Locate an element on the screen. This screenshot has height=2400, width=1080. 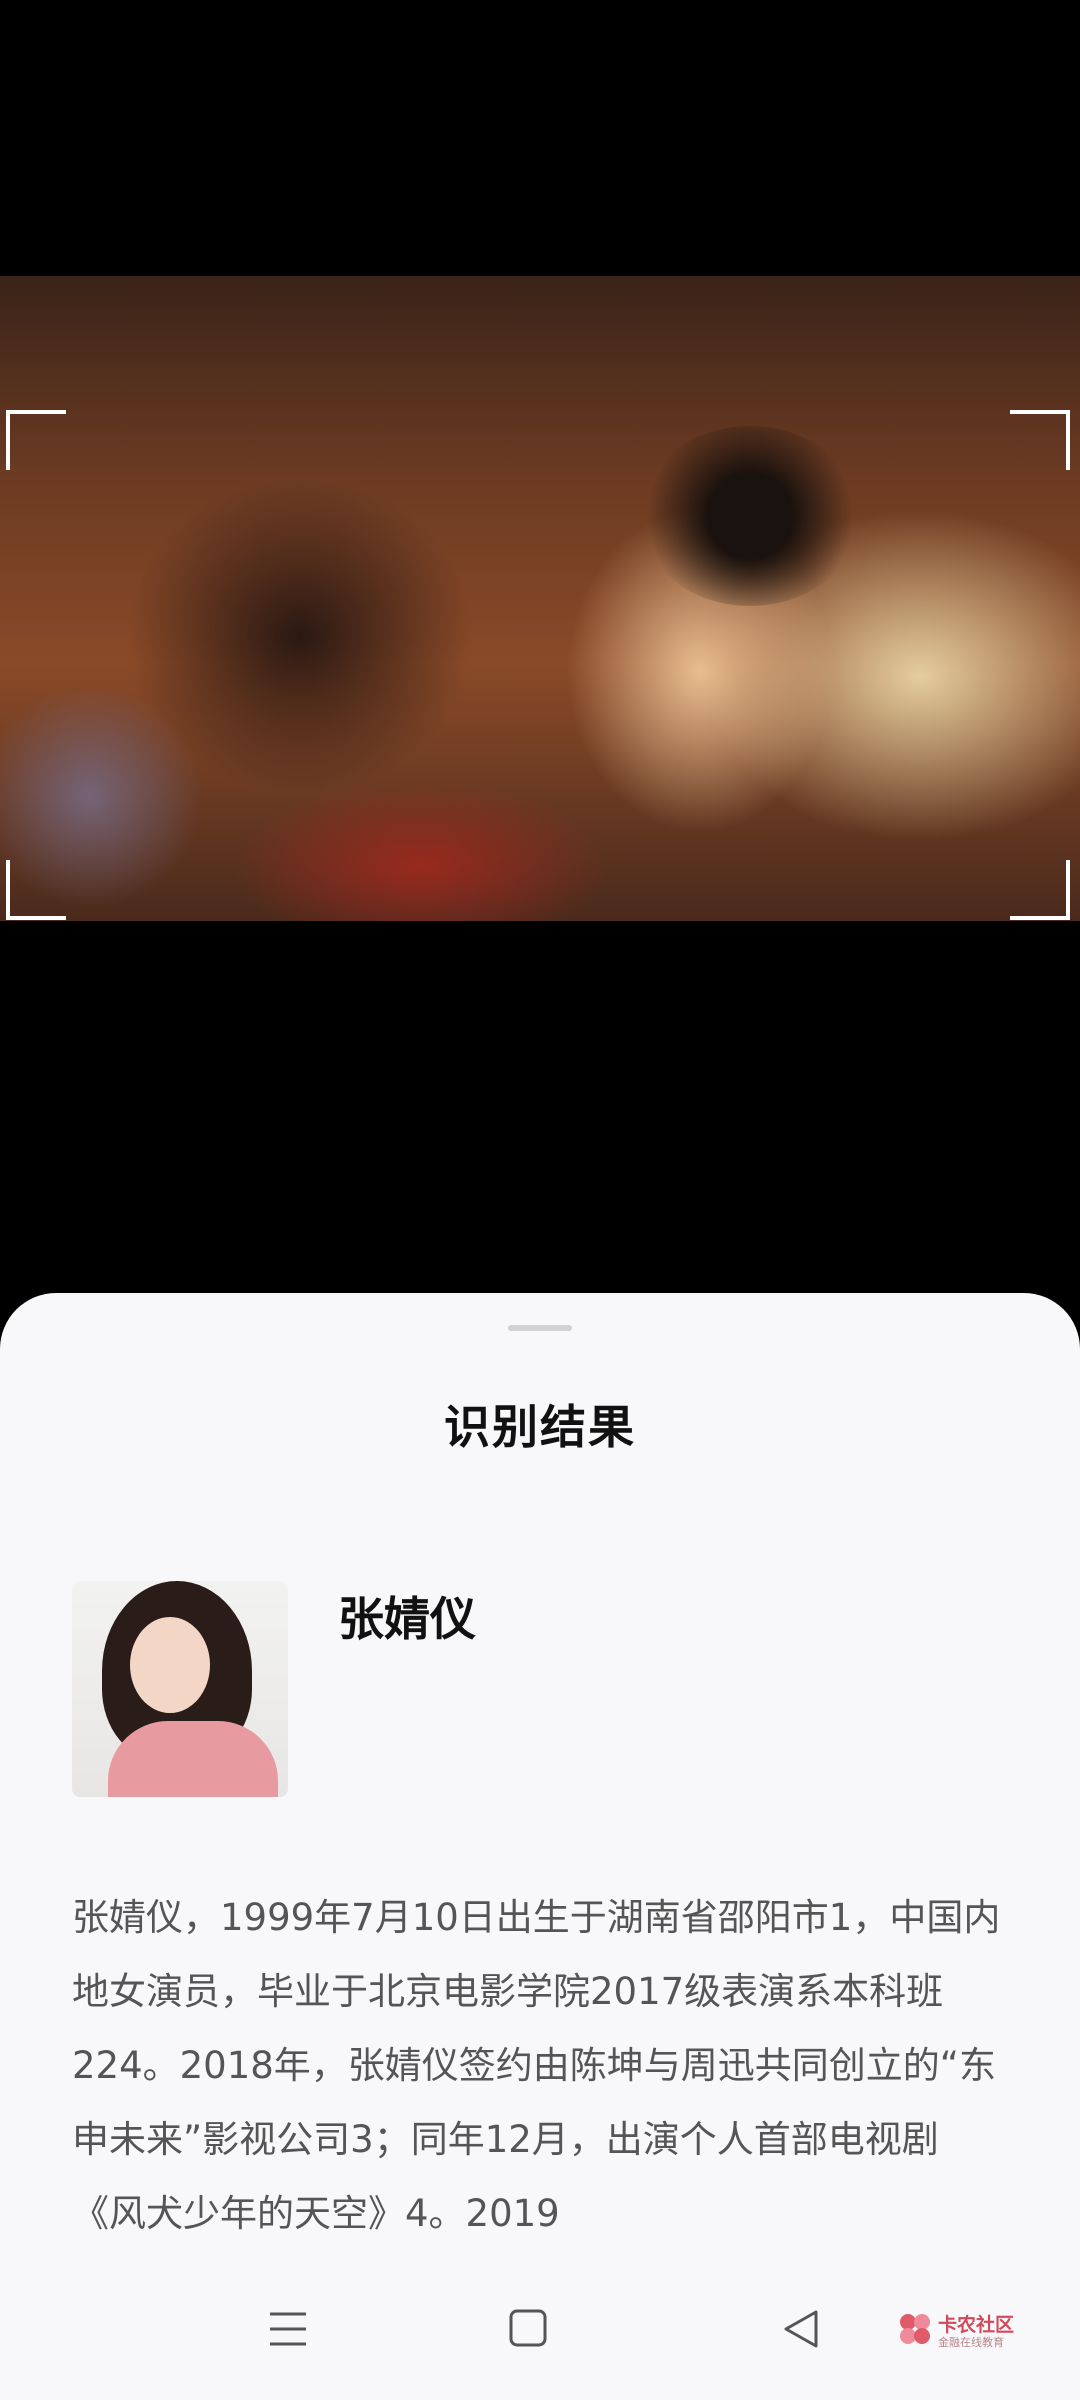
person-name: 张婧仪 is located at coordinates (407, 1616).